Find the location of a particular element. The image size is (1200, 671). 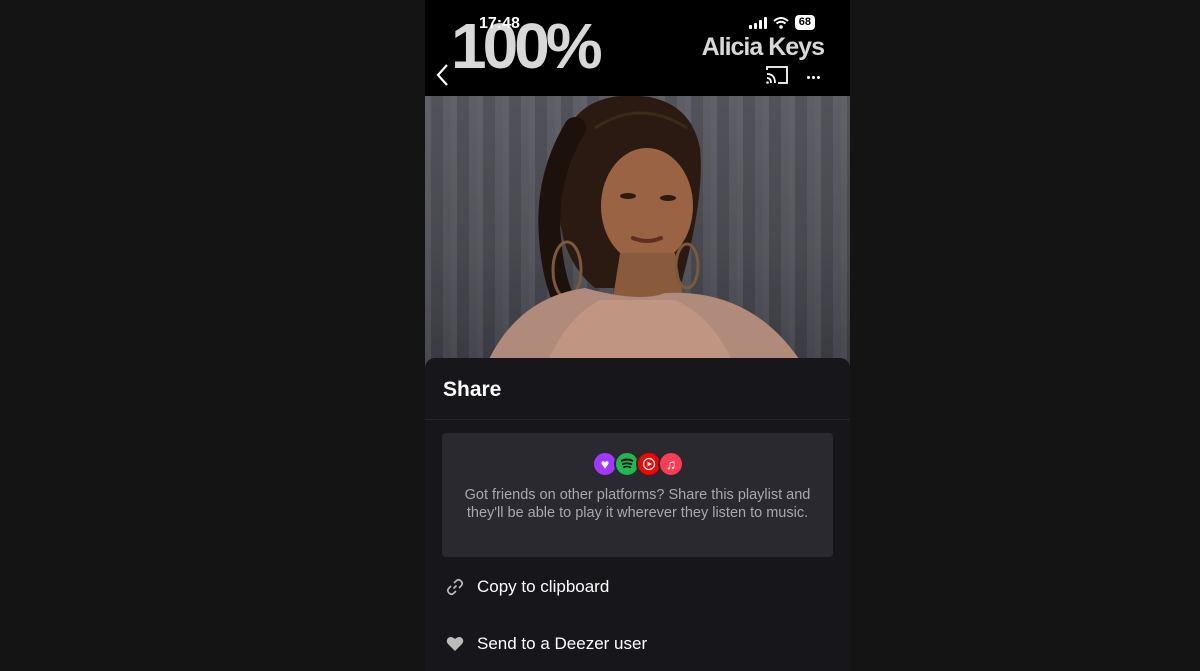

status-time: 17:48 is located at coordinates (499, 23).